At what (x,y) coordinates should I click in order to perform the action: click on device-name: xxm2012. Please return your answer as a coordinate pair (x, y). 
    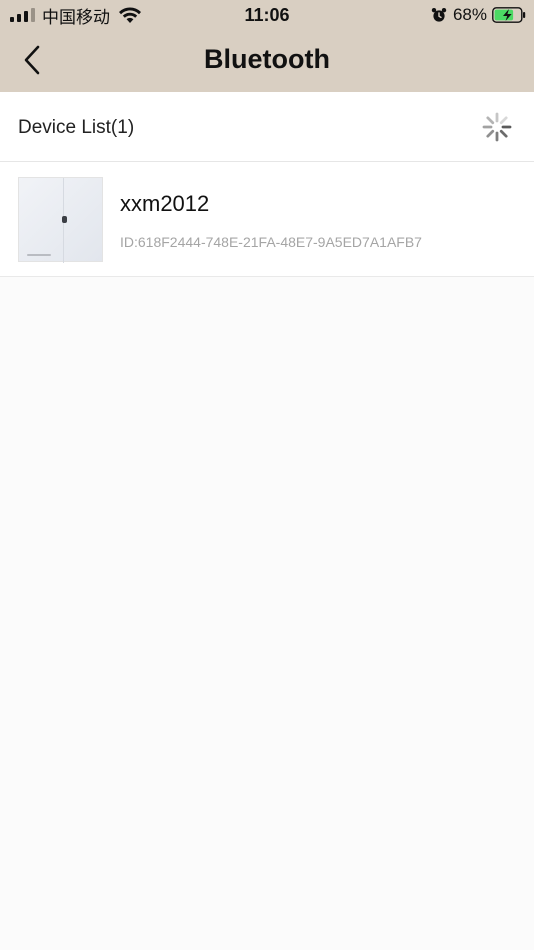
    Looking at the image, I should click on (165, 203).